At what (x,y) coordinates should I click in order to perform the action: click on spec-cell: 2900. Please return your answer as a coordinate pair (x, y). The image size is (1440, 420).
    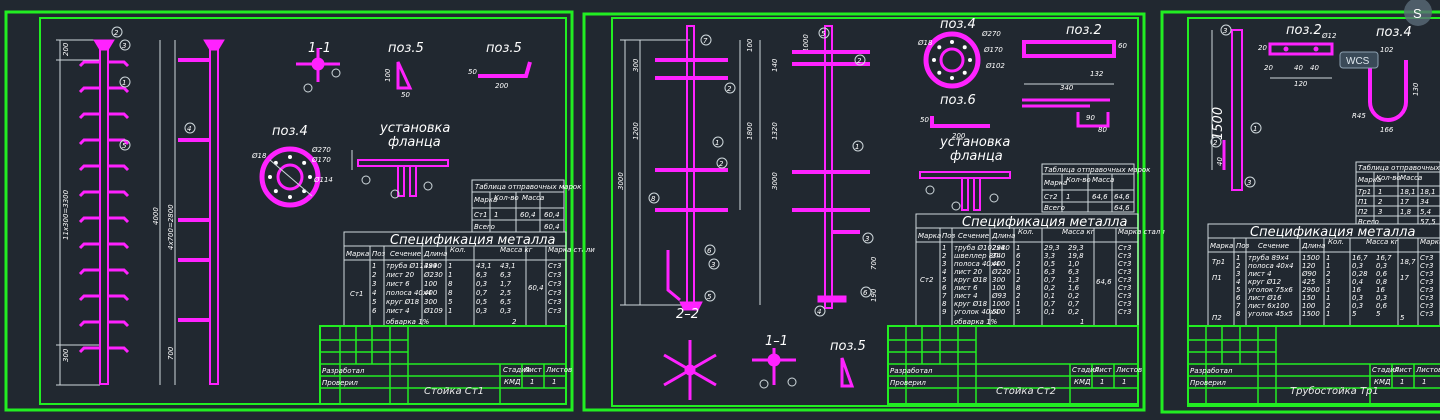
    Looking at the image, I should click on (1311, 290).